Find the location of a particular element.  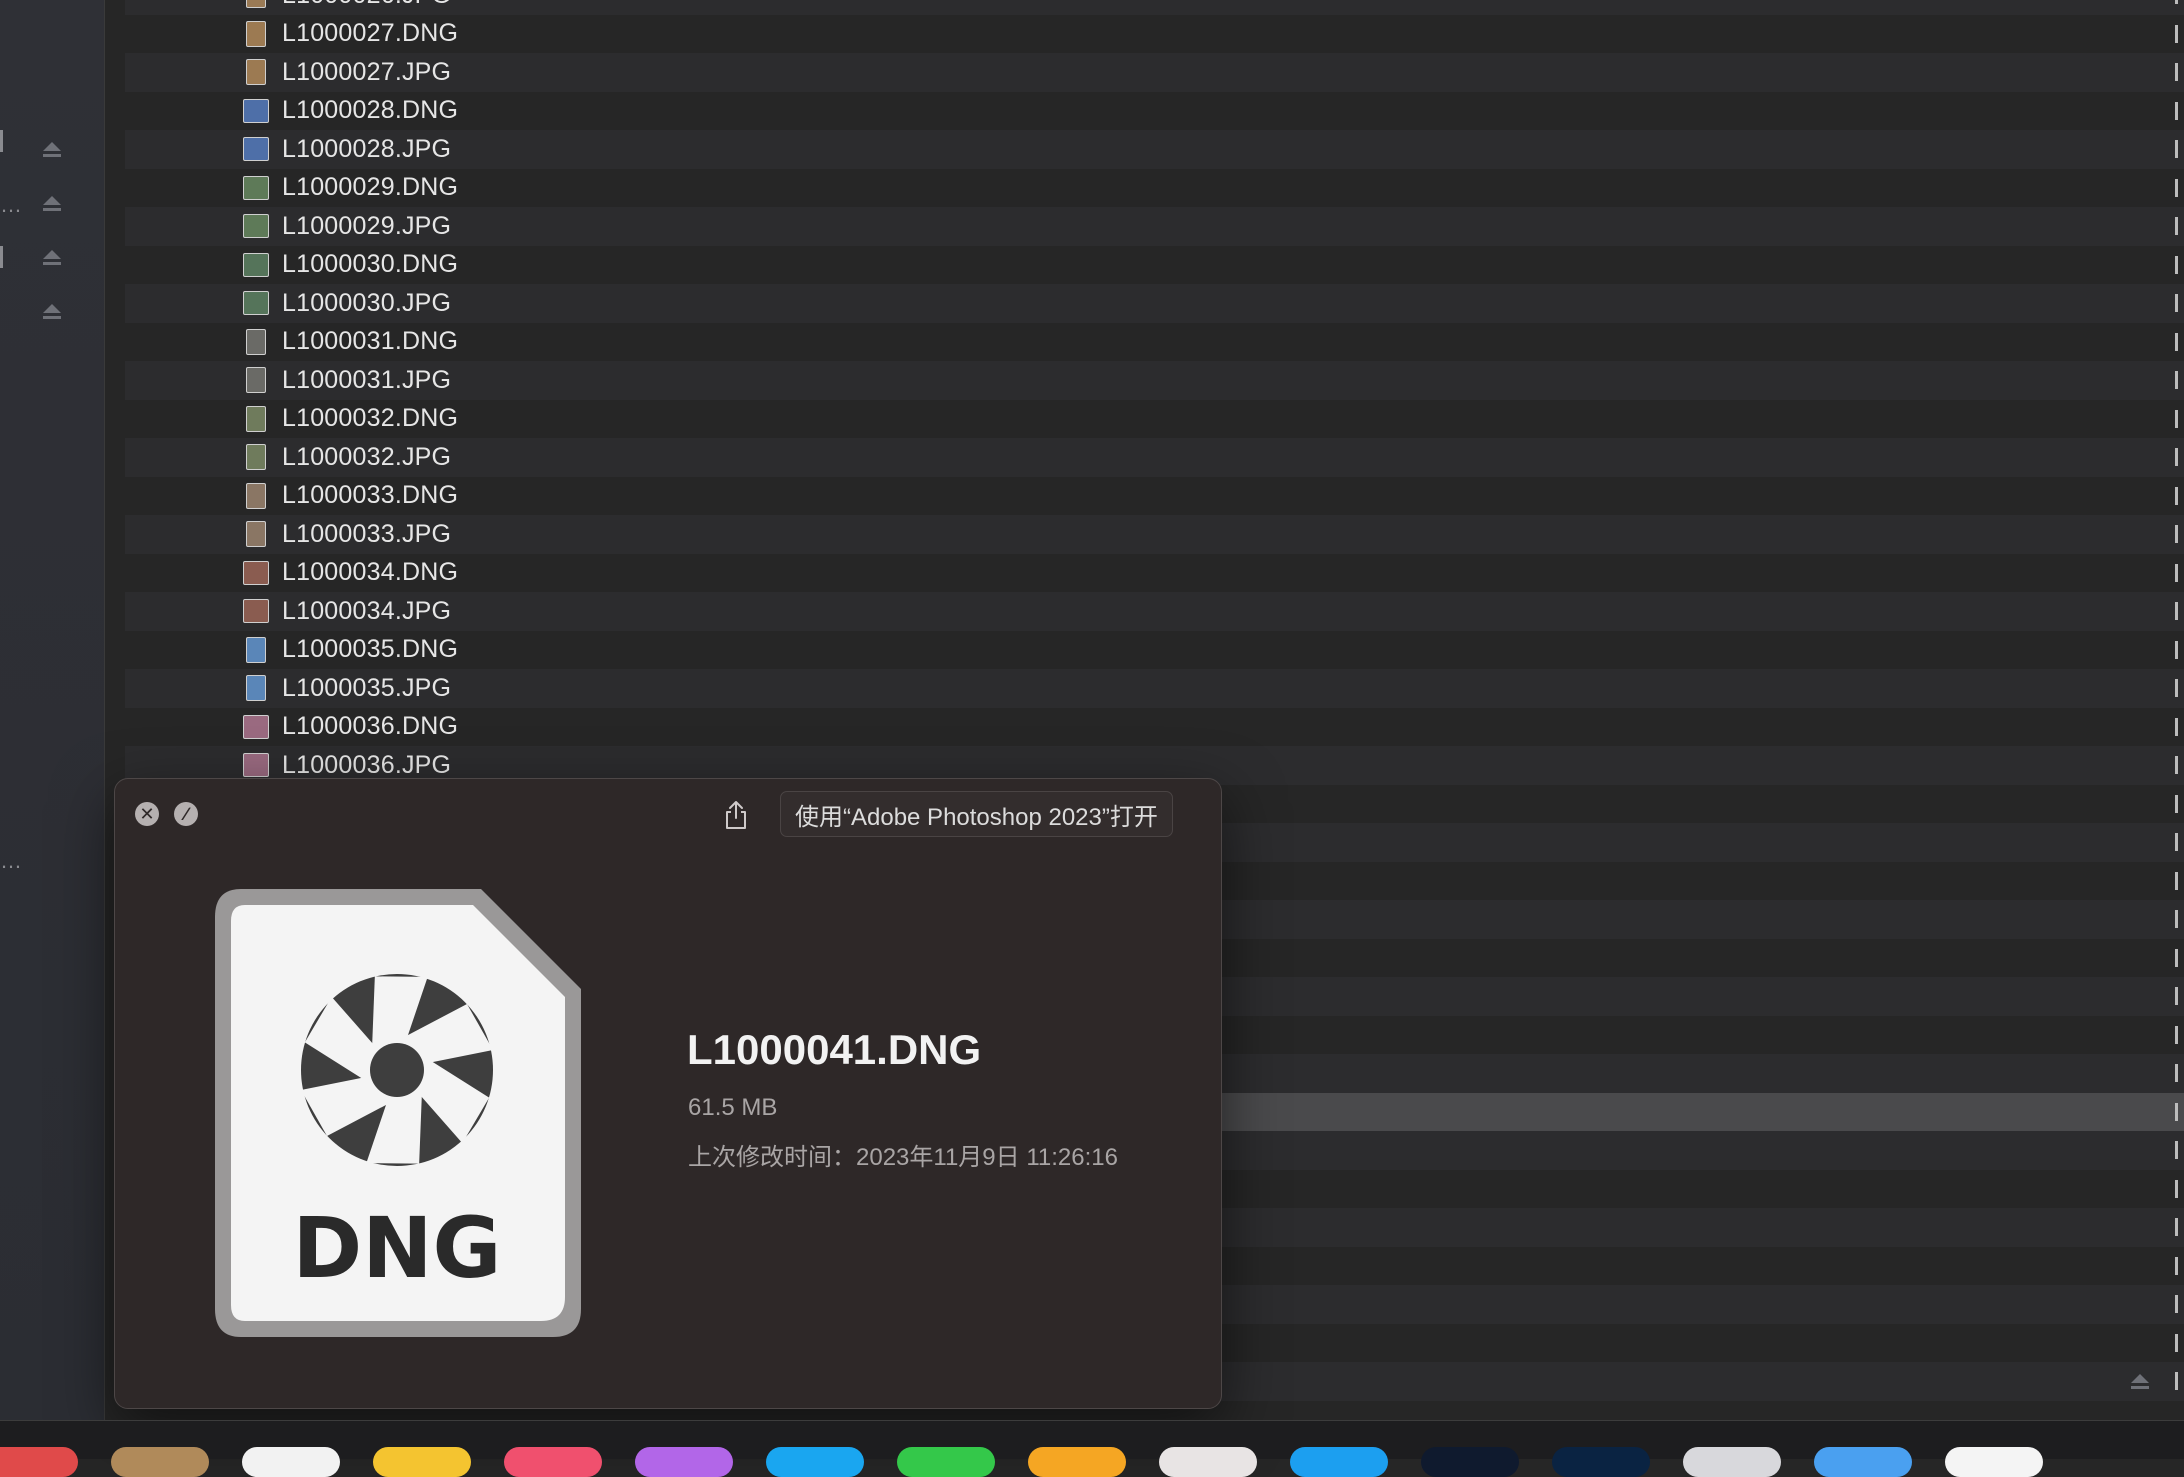

file-name-label: L1000032.DNG is located at coordinates (370, 418).